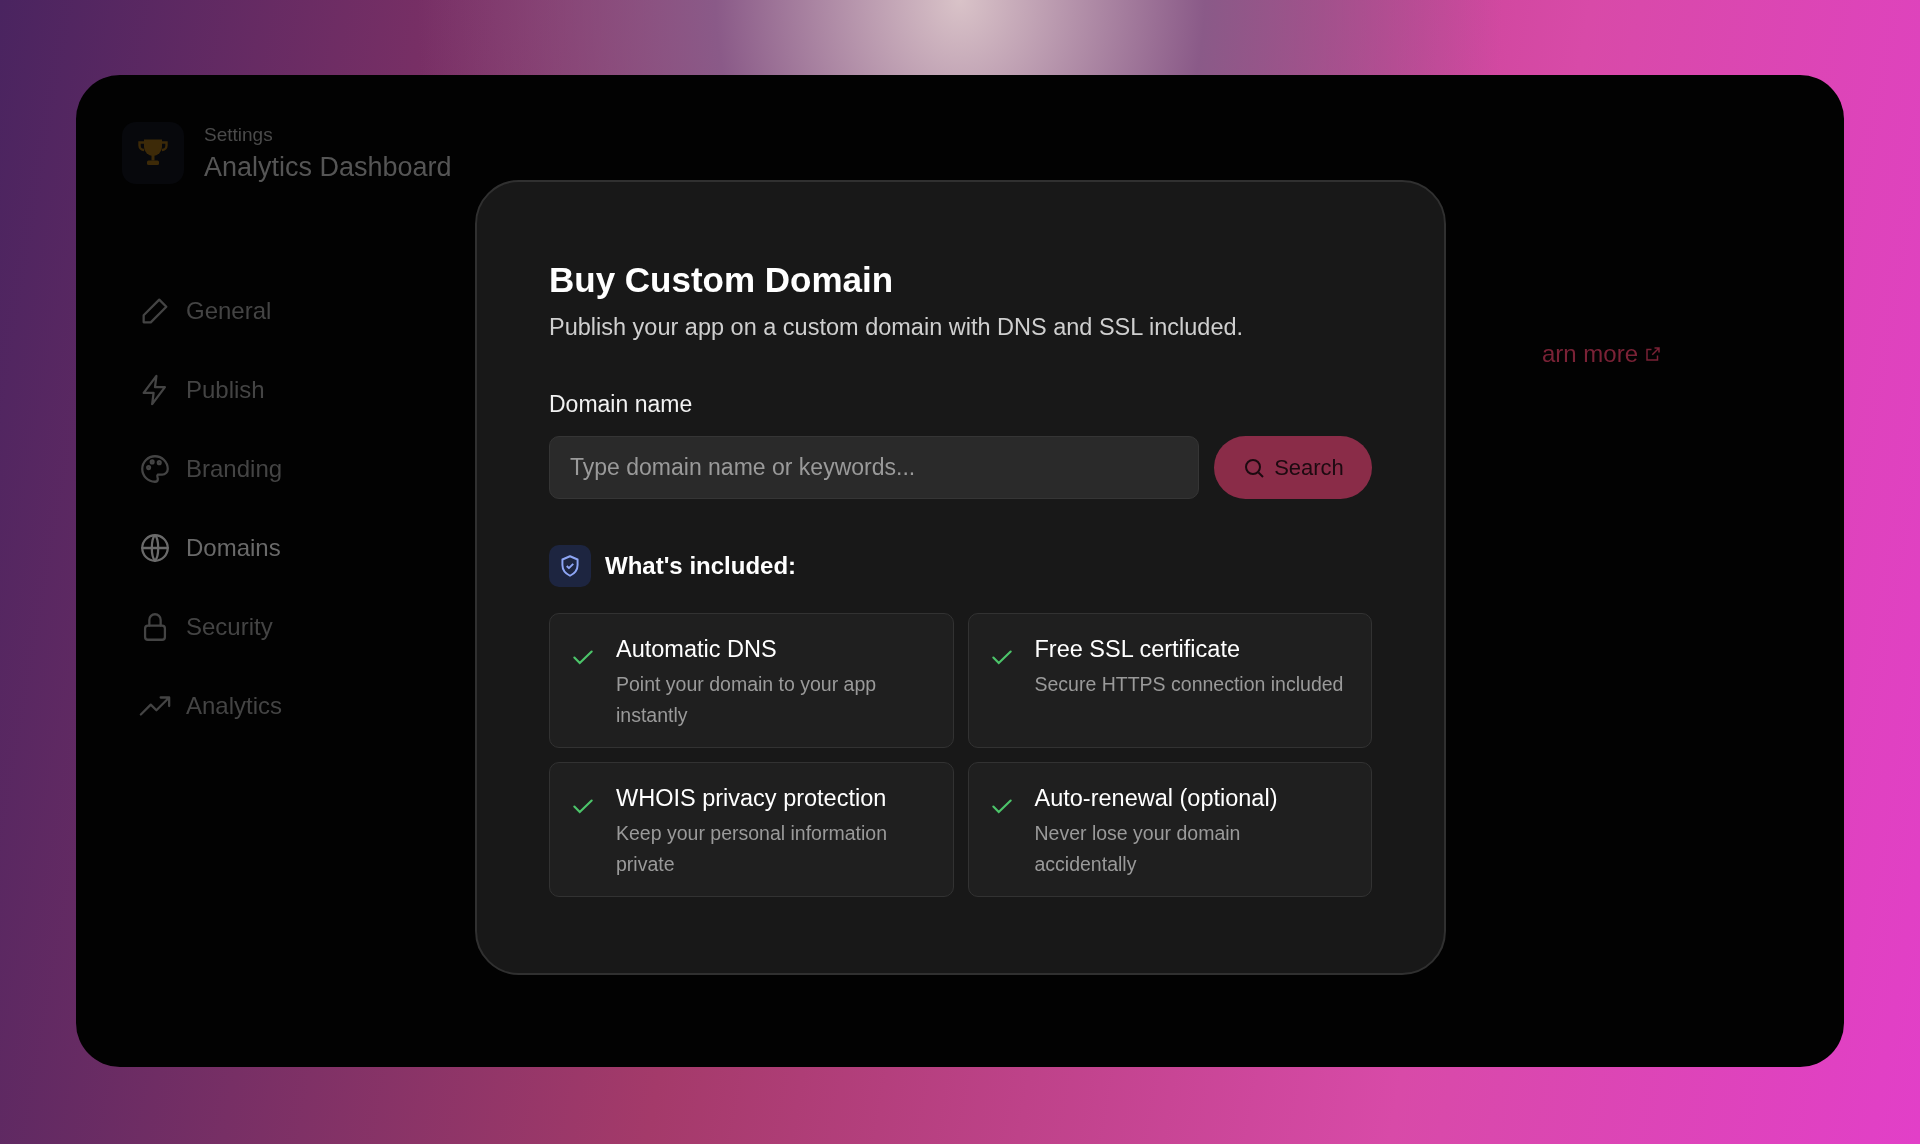 Image resolution: width=1920 pixels, height=1144 pixels. What do you see at coordinates (155, 548) in the screenshot?
I see `globe-icon` at bounding box center [155, 548].